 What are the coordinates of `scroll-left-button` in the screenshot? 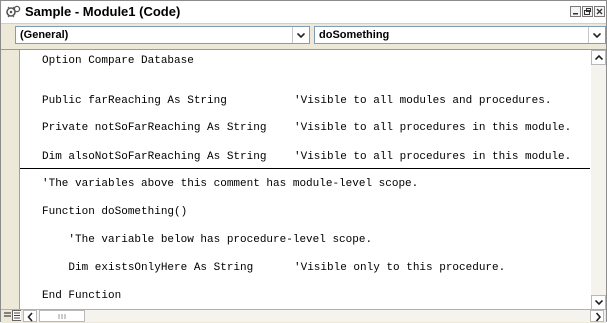 It's located at (30, 316).